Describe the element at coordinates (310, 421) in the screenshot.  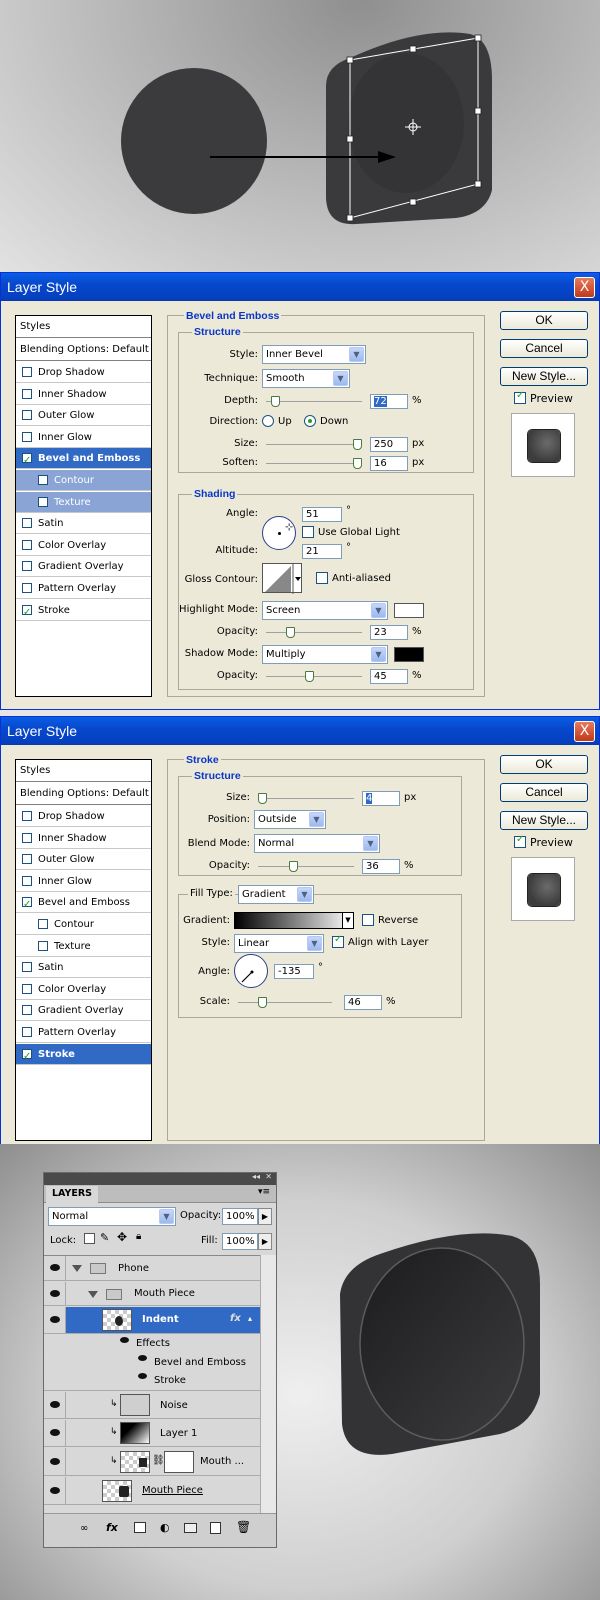
I see `direction-down-radio` at that location.